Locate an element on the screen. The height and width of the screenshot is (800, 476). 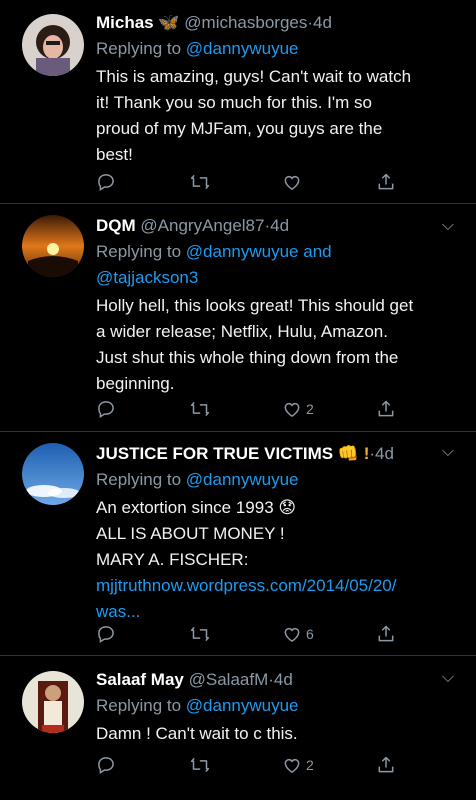
display-name: Michas is located at coordinates (125, 22).